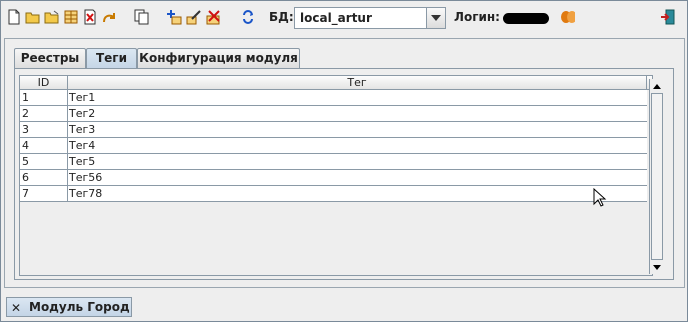 The height and width of the screenshot is (322, 688). Describe the element at coordinates (44, 193) in the screenshot. I see `cell-id: 7` at that location.